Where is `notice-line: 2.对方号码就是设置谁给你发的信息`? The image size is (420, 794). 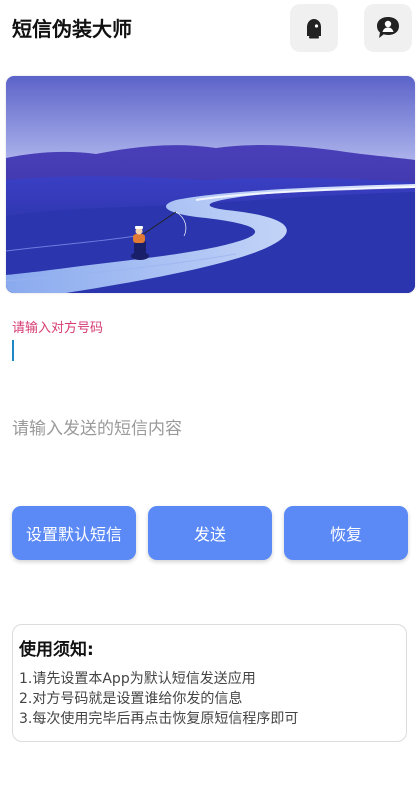 notice-line: 2.对方号码就是设置谁给你发的信息 is located at coordinates (131, 699).